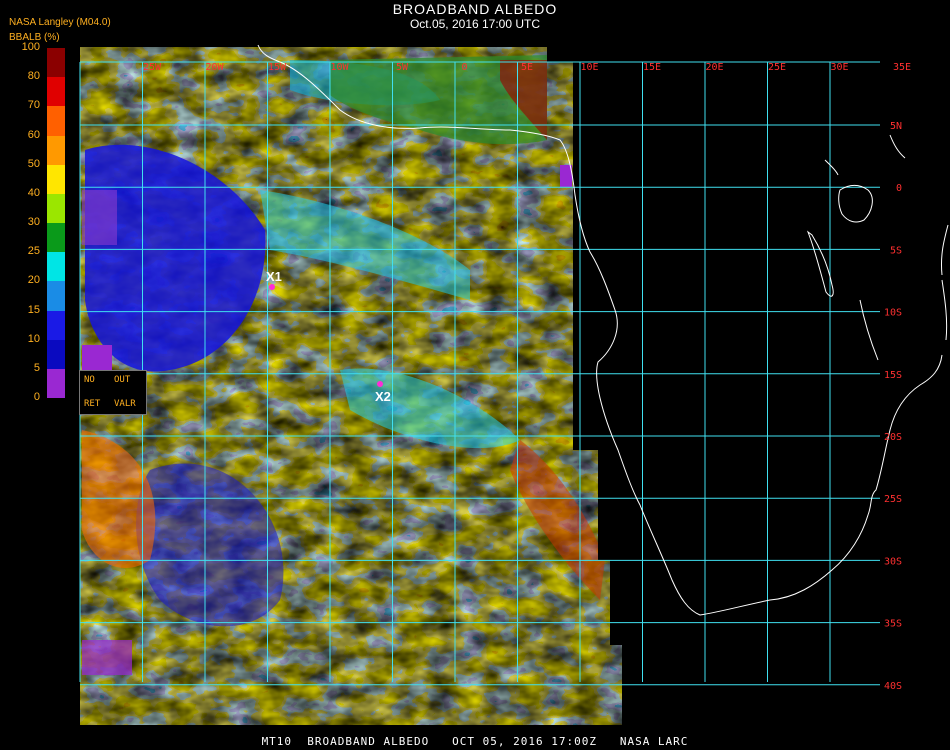 The width and height of the screenshot is (950, 750). Describe the element at coordinates (475, 24) in the screenshot. I see `page-subtitle: Oct.05, 2016 17:00 UTC` at that location.